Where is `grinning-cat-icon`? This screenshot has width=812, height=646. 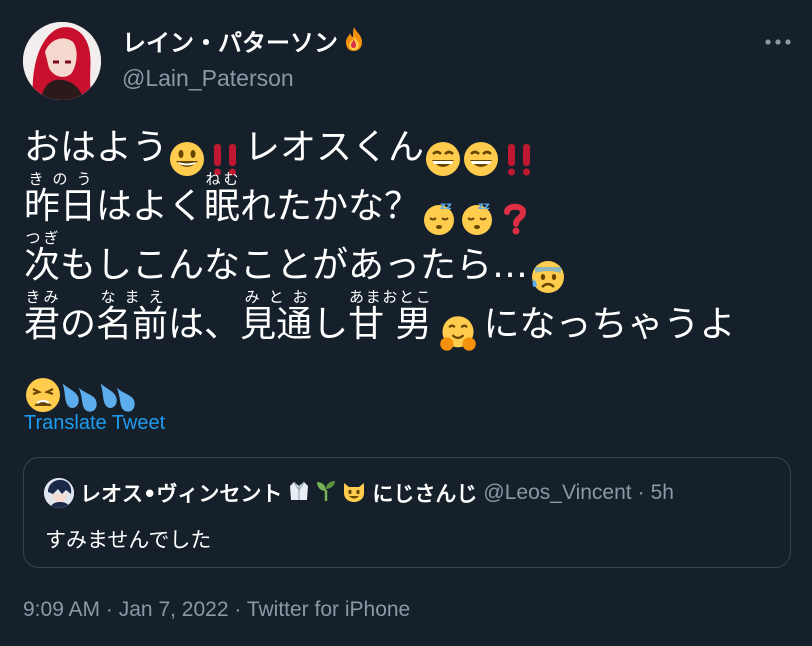 grinning-cat-icon is located at coordinates (354, 493).